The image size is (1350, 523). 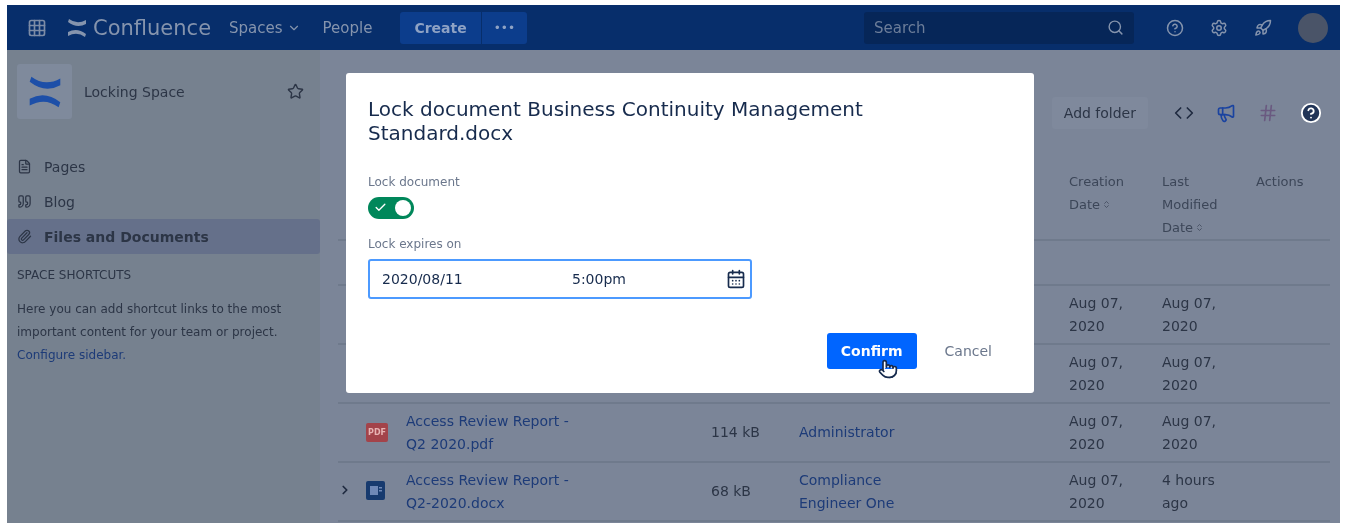 I want to click on pointer-hand-icon, so click(x=888, y=369).